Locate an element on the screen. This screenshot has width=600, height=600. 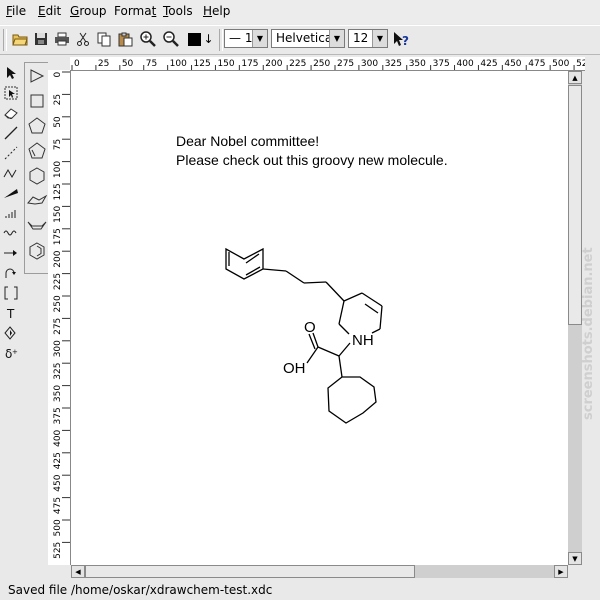
wedge-bond-icon is located at coordinates (11, 193).